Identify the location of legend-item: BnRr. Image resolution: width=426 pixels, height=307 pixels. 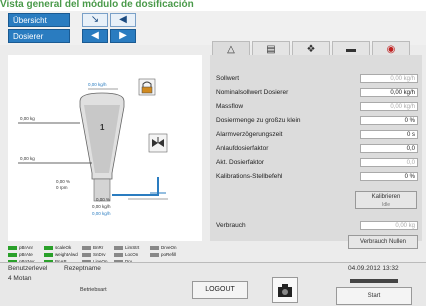
(92, 248).